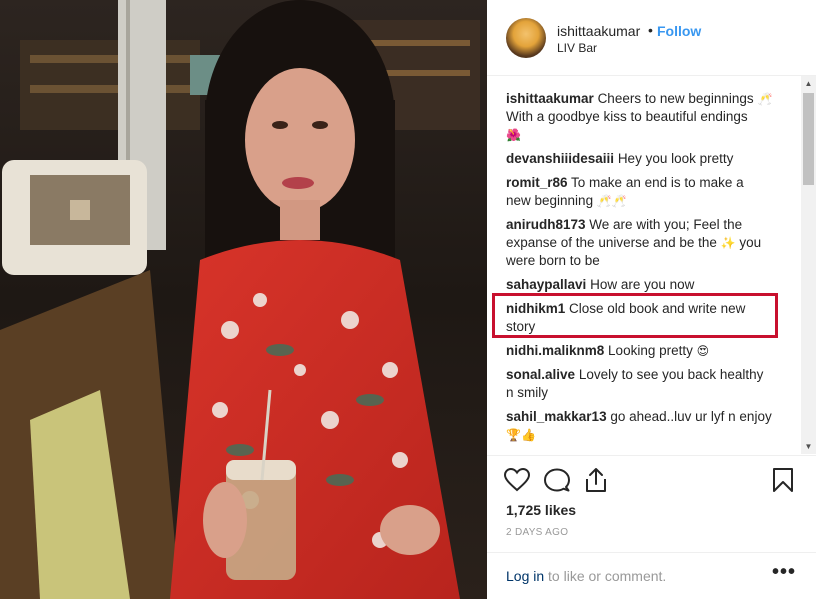  What do you see at coordinates (550, 98) in the screenshot?
I see `comment-username: ishittaakumar` at bounding box center [550, 98].